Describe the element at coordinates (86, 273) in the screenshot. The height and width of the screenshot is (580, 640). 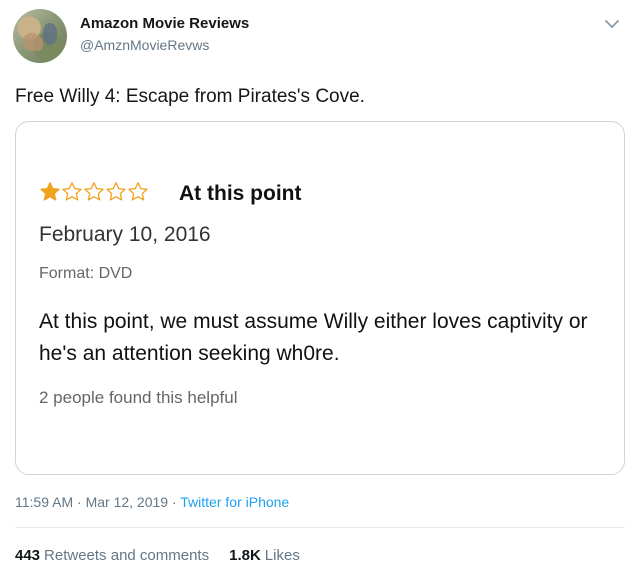
I see `review-format: Format: DVD` at that location.